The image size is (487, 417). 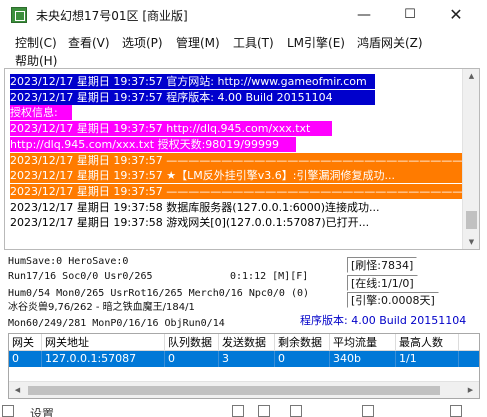 What do you see at coordinates (382, 283) in the screenshot?
I see `online-counter: [在线:1/1/0]` at bounding box center [382, 283].